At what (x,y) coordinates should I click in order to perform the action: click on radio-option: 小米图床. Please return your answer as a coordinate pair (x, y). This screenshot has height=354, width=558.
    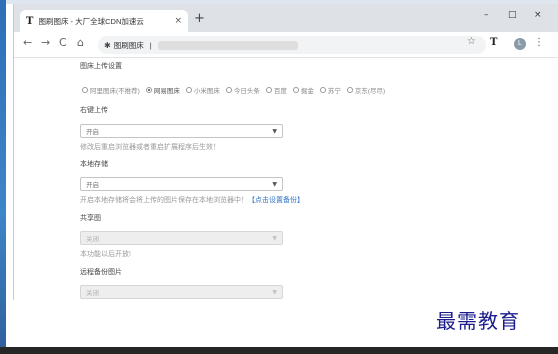
    Looking at the image, I should click on (202, 90).